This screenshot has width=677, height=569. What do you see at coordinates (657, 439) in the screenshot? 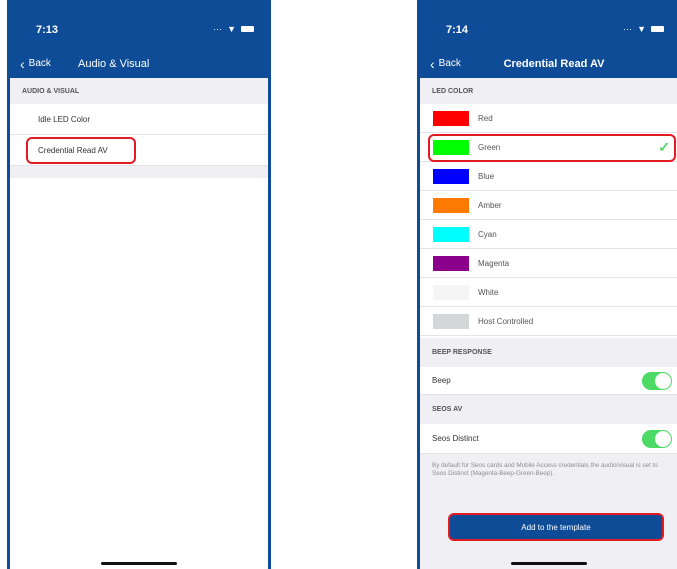
I see `seos-distinct-toggle` at bounding box center [657, 439].